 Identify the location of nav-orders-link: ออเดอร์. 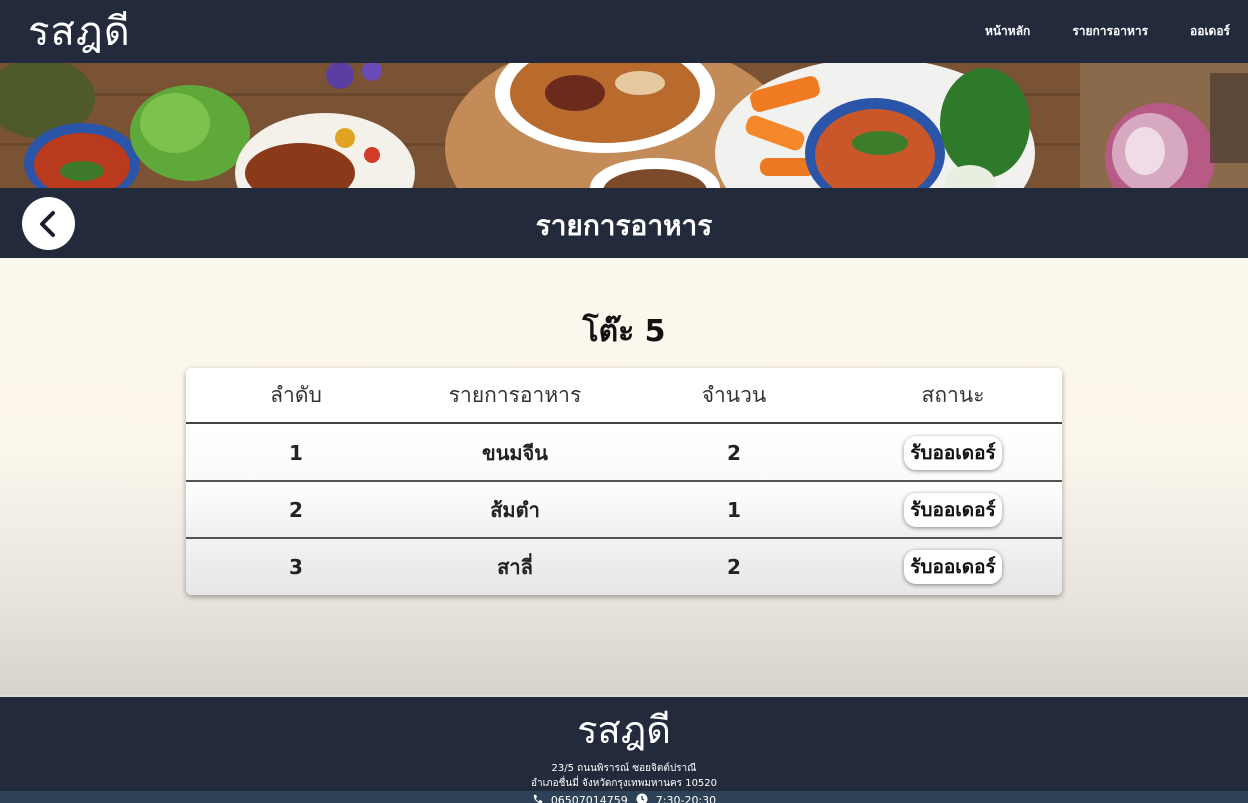
(1210, 31).